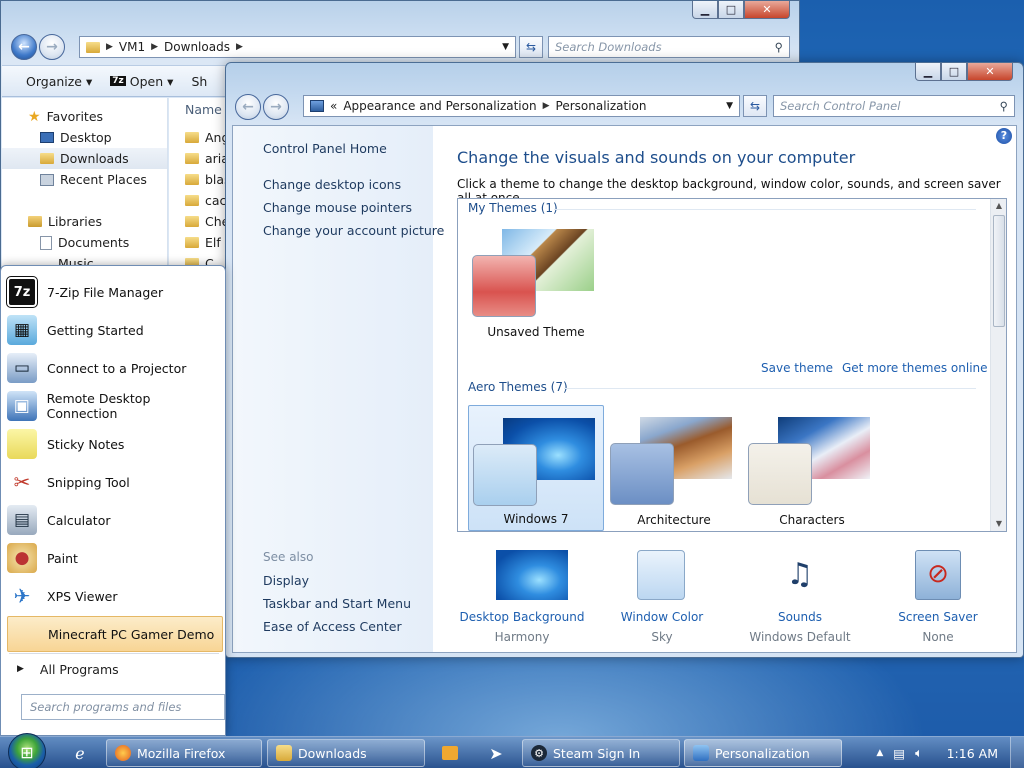  Describe the element at coordinates (332, 184) in the screenshot. I see `change-desktop-icons-link: Change desktop icons` at that location.